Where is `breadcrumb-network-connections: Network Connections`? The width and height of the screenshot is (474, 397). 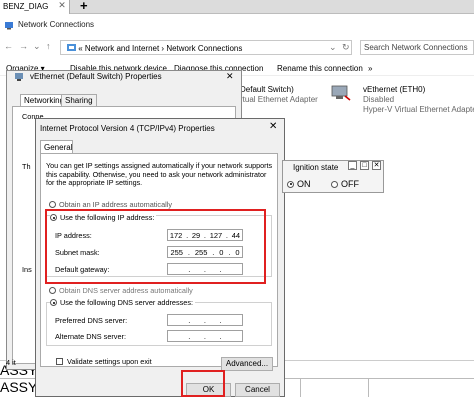
breadcrumb-network-connections: Network Connections is located at coordinates (204, 48).